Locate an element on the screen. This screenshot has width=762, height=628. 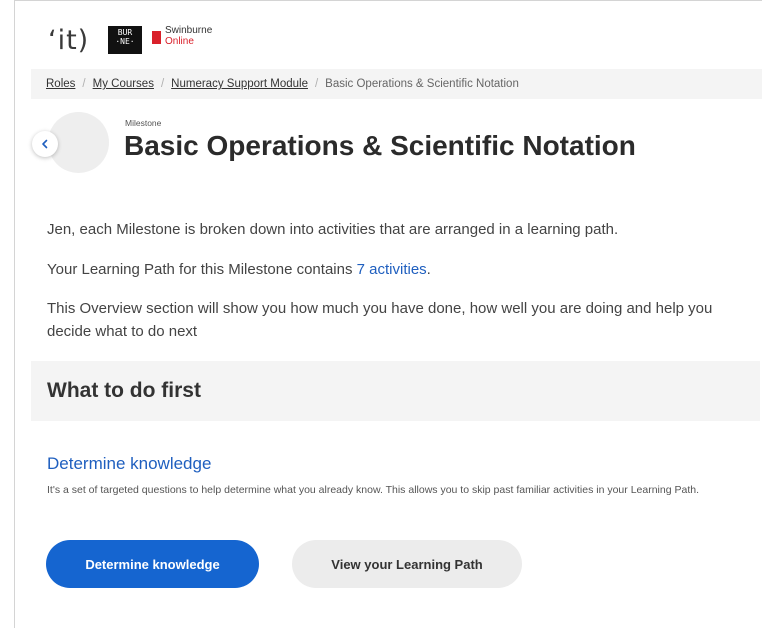
activities-count-link: 7 activities is located at coordinates (392, 269).